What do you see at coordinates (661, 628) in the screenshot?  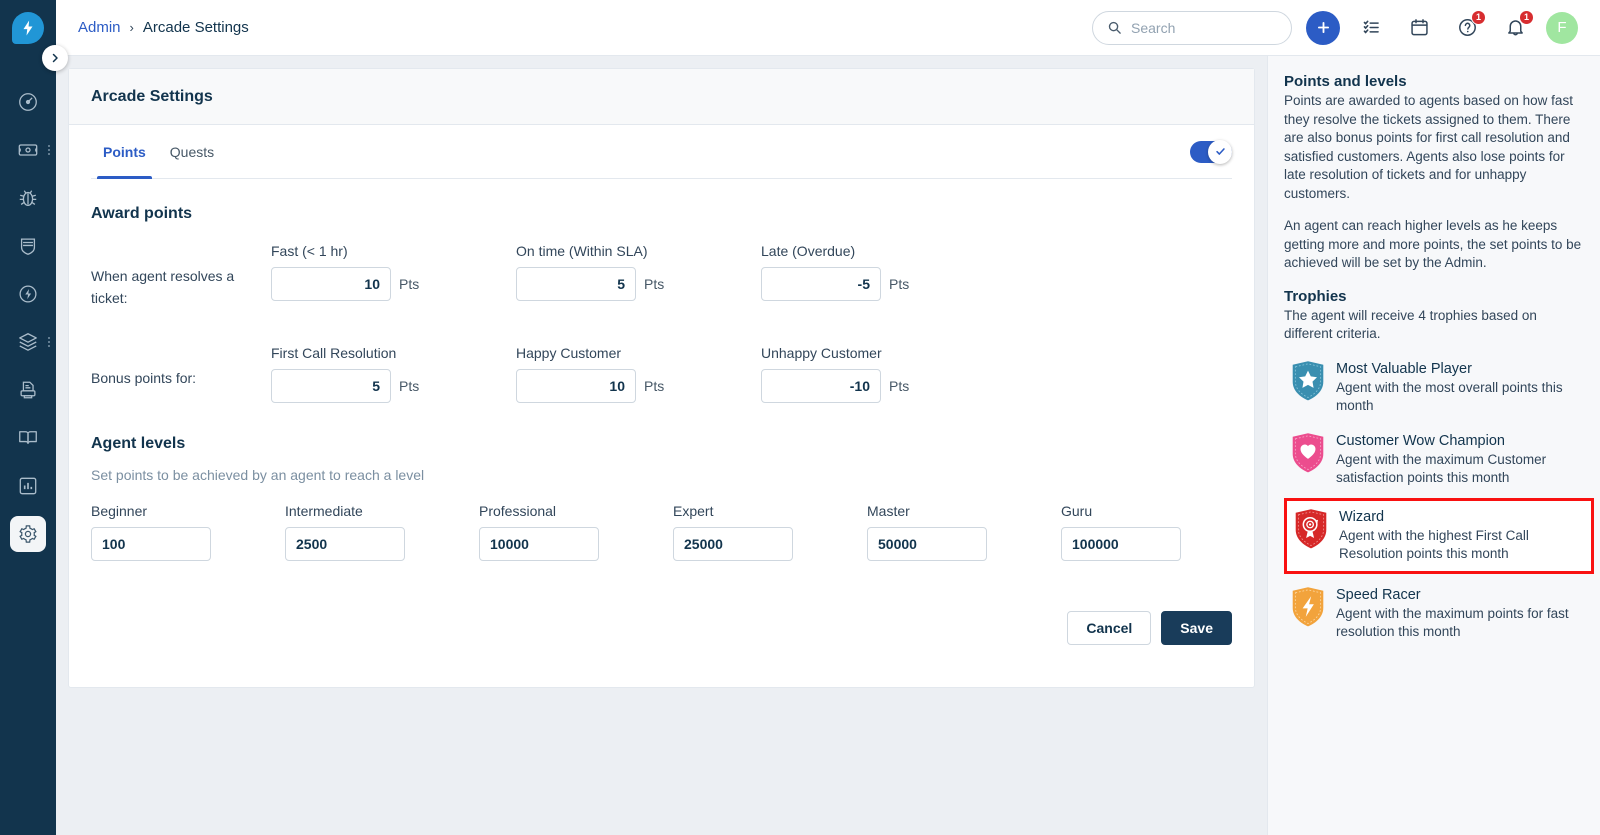 I see `form-actions: Cancel Save` at bounding box center [661, 628].